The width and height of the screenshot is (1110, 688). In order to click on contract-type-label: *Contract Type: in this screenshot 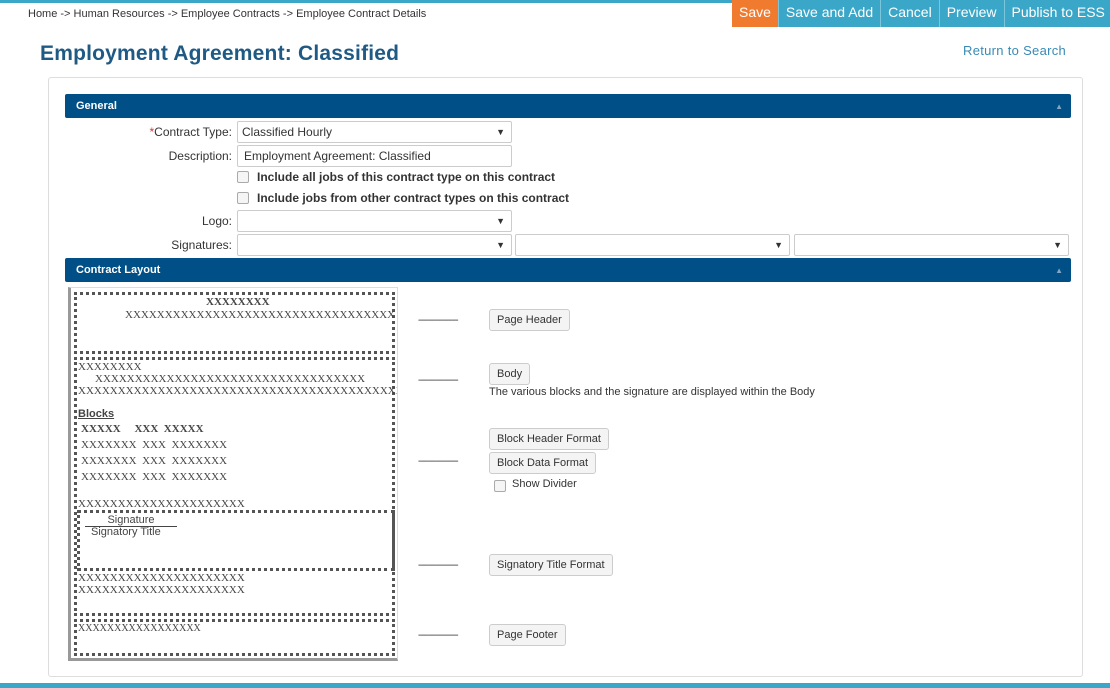, I will do `click(191, 132)`.